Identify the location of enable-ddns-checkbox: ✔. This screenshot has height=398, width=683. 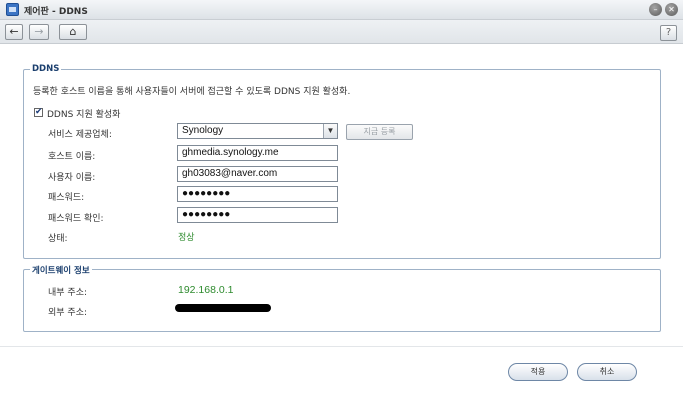
(38, 112).